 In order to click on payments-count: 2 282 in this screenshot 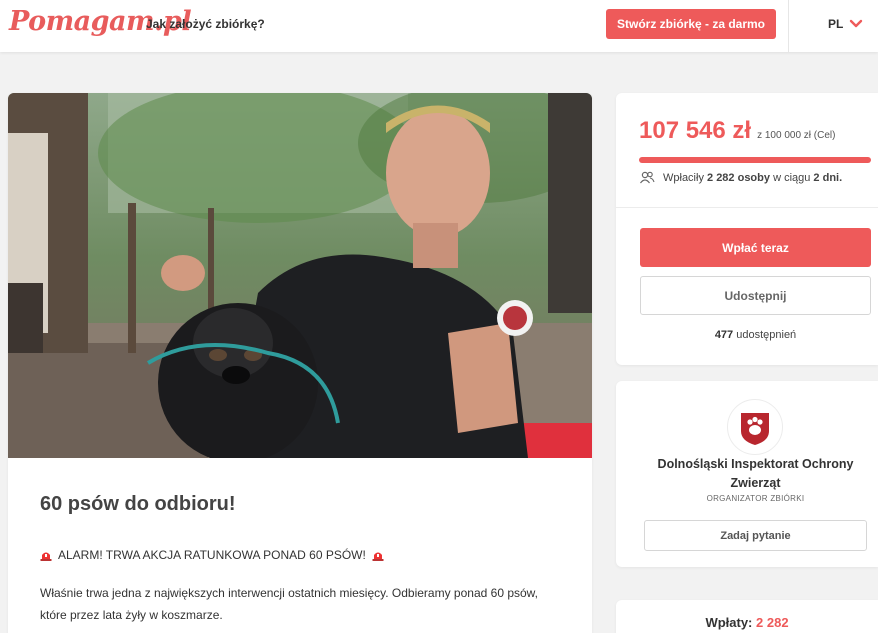, I will do `click(772, 622)`.